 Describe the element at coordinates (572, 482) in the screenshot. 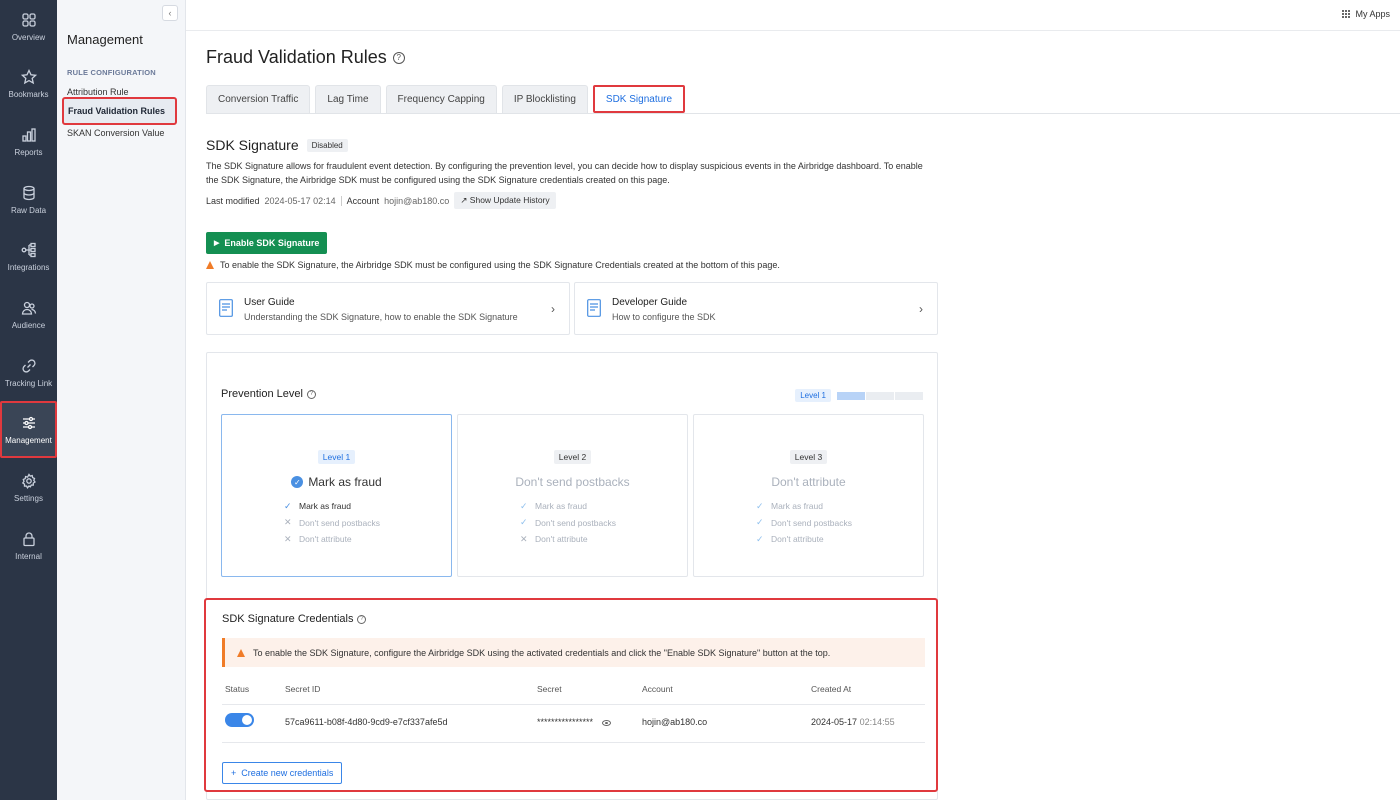

I see `level-title-text: Don't send postbacks` at that location.